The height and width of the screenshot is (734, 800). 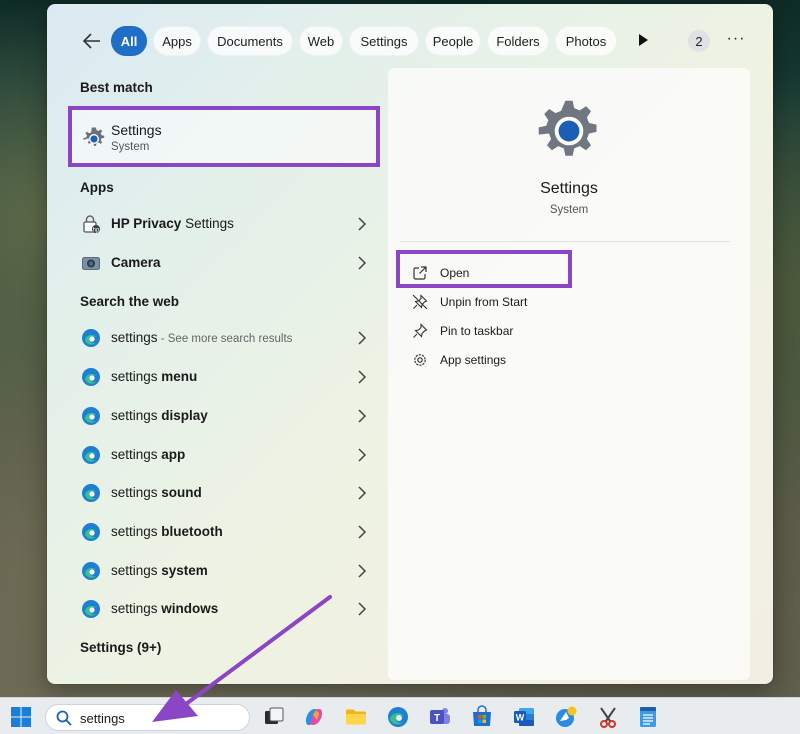 What do you see at coordinates (569, 210) in the screenshot?
I see `detail-subtitle: System` at bounding box center [569, 210].